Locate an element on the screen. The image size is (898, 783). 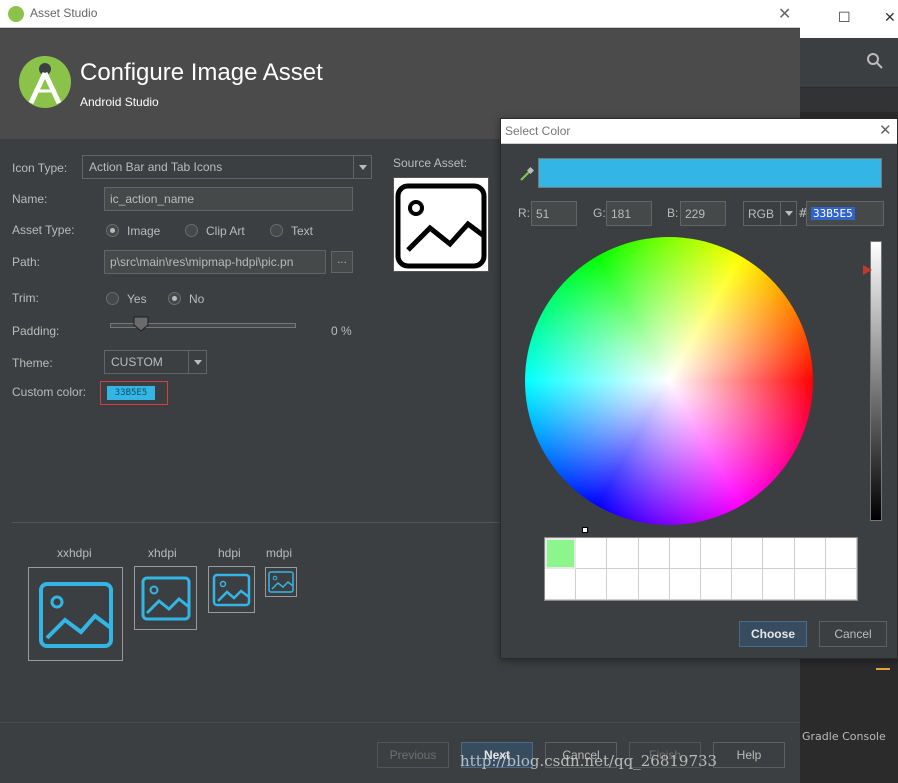
footer-divider is located at coordinates (400, 722).